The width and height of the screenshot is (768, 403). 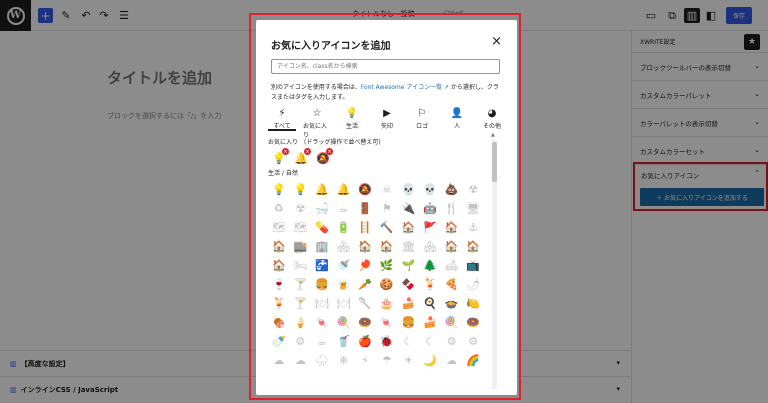 What do you see at coordinates (452, 303) in the screenshot?
I see `icon-option: 🍲` at bounding box center [452, 303].